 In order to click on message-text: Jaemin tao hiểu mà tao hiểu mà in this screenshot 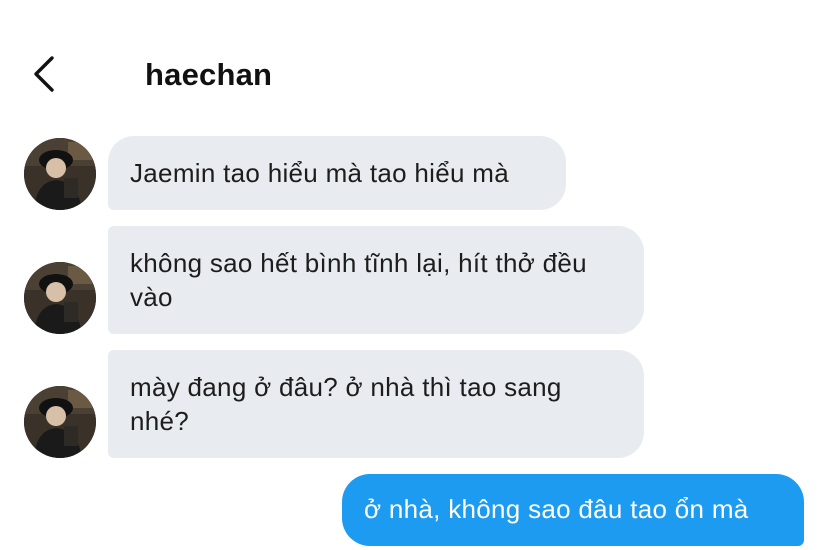, I will do `click(319, 173)`.